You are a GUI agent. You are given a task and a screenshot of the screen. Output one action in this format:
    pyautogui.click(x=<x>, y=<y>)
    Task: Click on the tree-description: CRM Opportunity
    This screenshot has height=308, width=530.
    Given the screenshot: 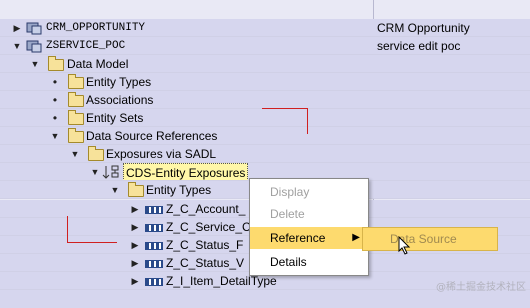 What is the action you would take?
    pyautogui.click(x=423, y=28)
    